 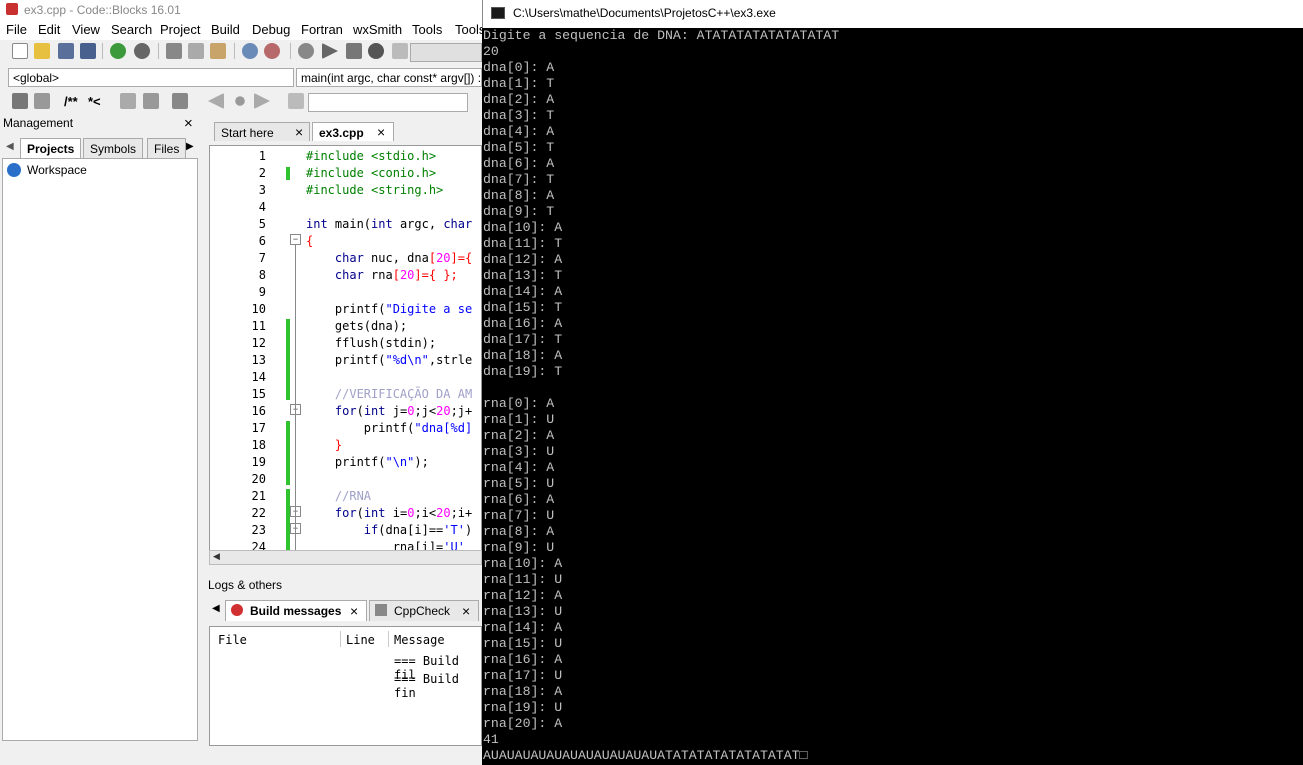 I want to click on menu-debug: Debug, so click(x=271, y=29).